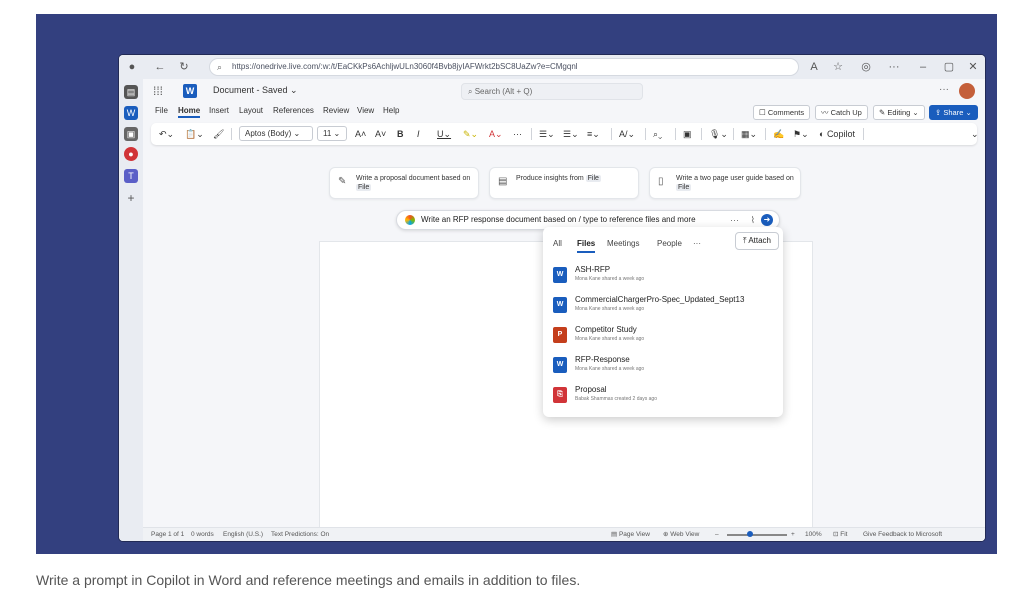 Image resolution: width=1024 pixels, height=615 pixels. Describe the element at coordinates (718, 134) in the screenshot. I see `dictate-icon: 🎙⌄` at that location.